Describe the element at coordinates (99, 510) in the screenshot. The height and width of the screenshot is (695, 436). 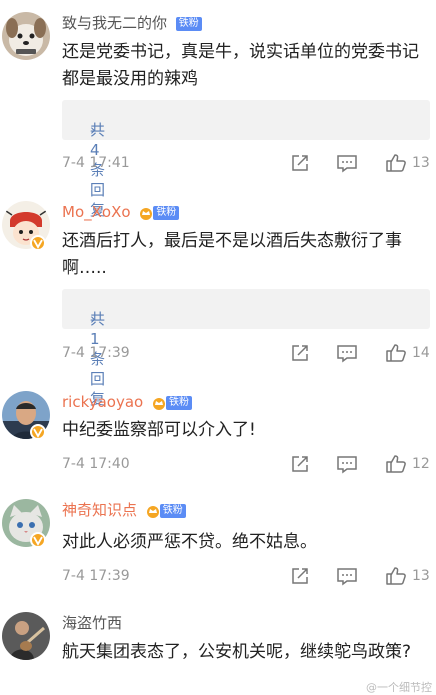
I see `username-text: 神奇知识点` at that location.